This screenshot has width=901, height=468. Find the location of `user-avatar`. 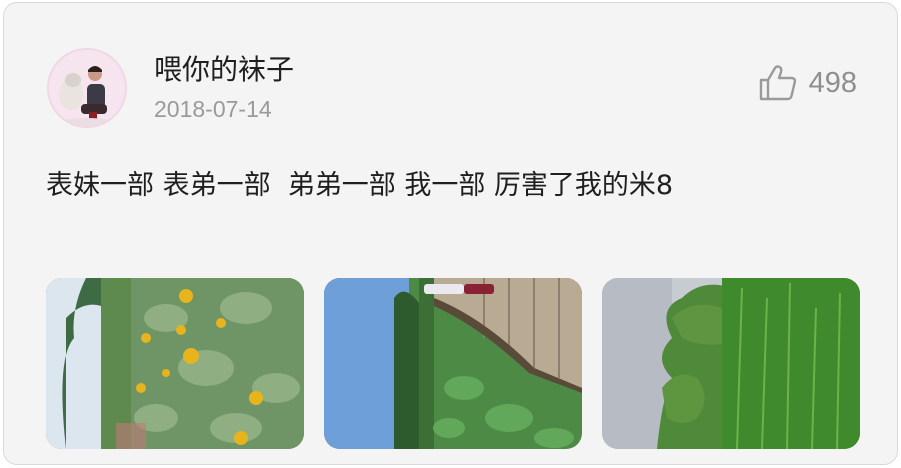

user-avatar is located at coordinates (87, 88).